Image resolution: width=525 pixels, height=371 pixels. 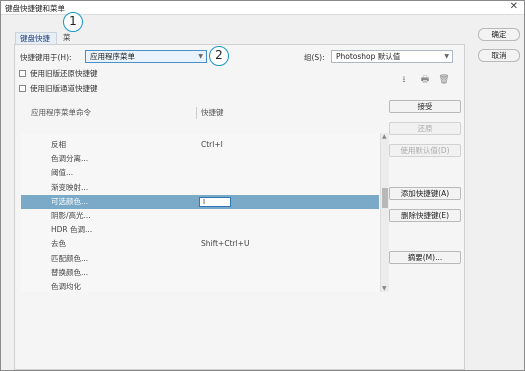 What do you see at coordinates (314, 57) in the screenshot?
I see `set-label: 组(S):` at bounding box center [314, 57].